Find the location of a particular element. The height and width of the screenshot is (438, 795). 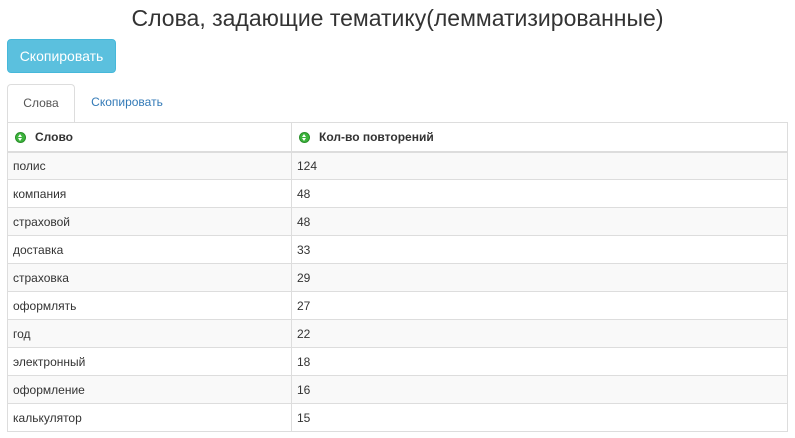

word-cell: полис is located at coordinates (149, 165).